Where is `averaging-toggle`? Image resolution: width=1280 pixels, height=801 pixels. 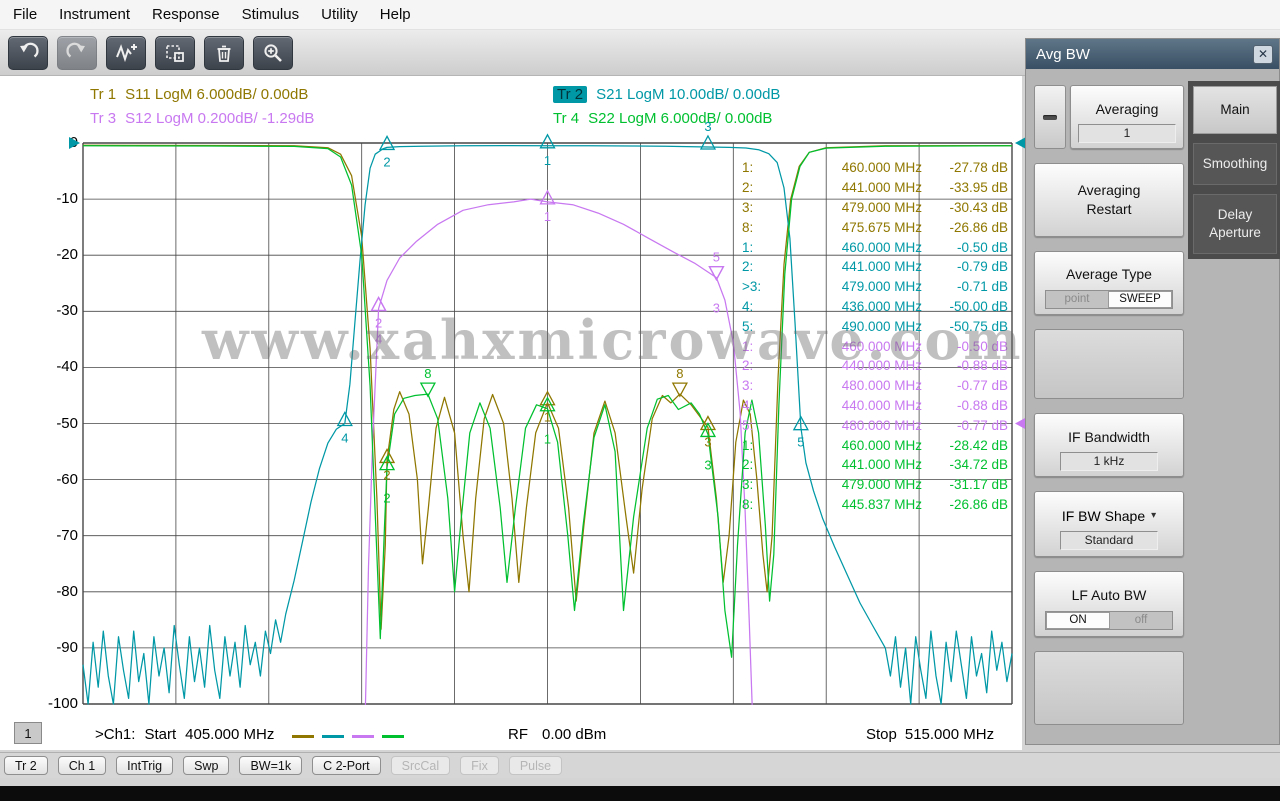 averaging-toggle is located at coordinates (1050, 117).